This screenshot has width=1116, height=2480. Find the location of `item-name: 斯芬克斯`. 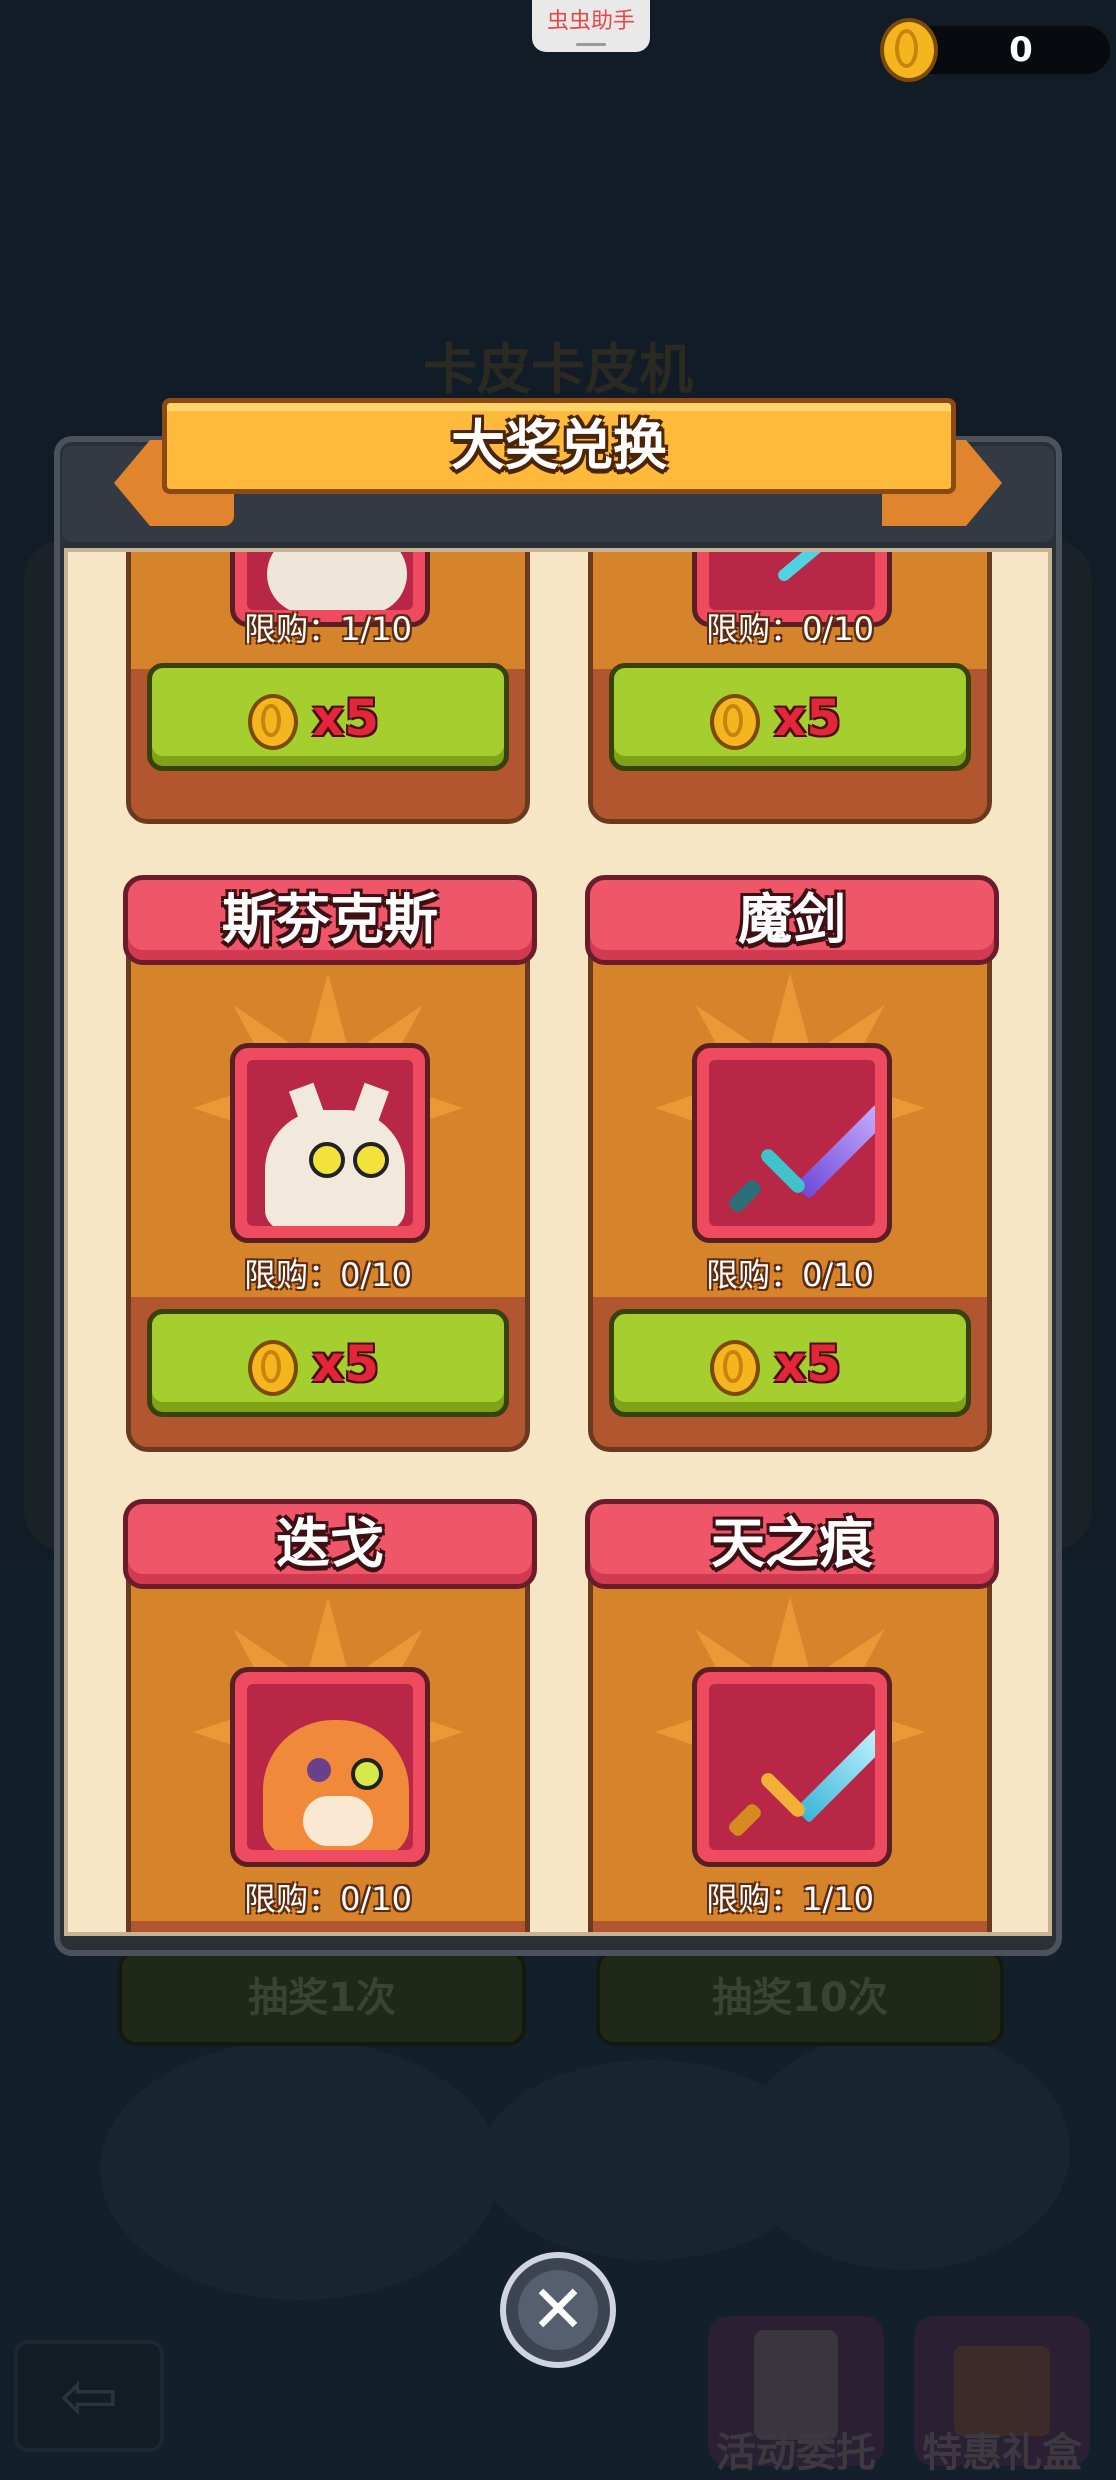

item-name: 斯芬克斯 is located at coordinates (330, 919).